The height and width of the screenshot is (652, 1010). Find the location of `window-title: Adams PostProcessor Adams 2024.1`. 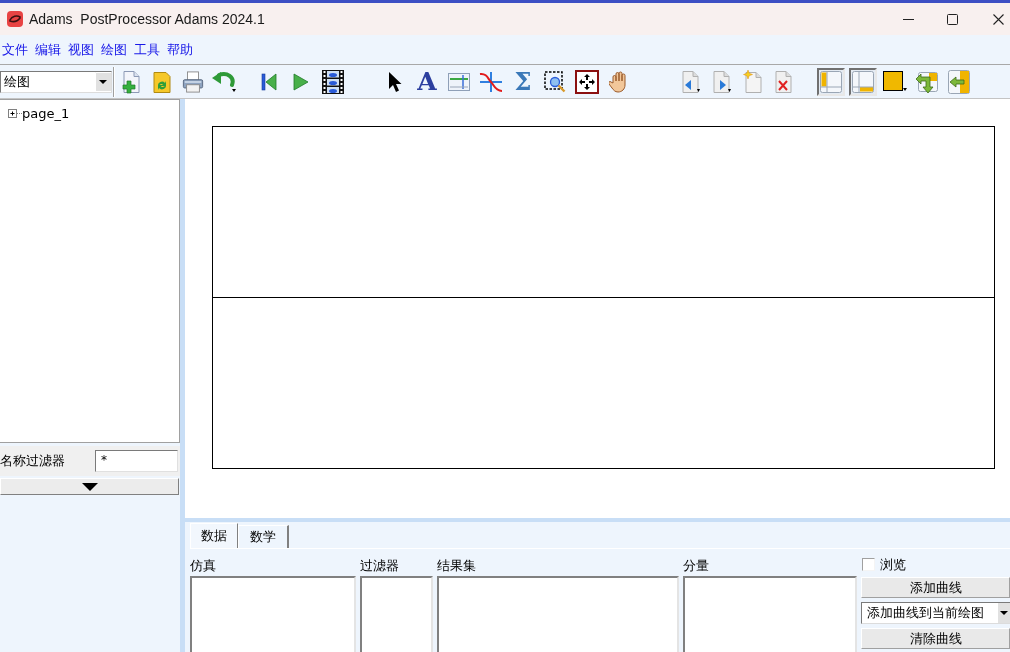

window-title: Adams PostProcessor Adams 2024.1 is located at coordinates (147, 19).